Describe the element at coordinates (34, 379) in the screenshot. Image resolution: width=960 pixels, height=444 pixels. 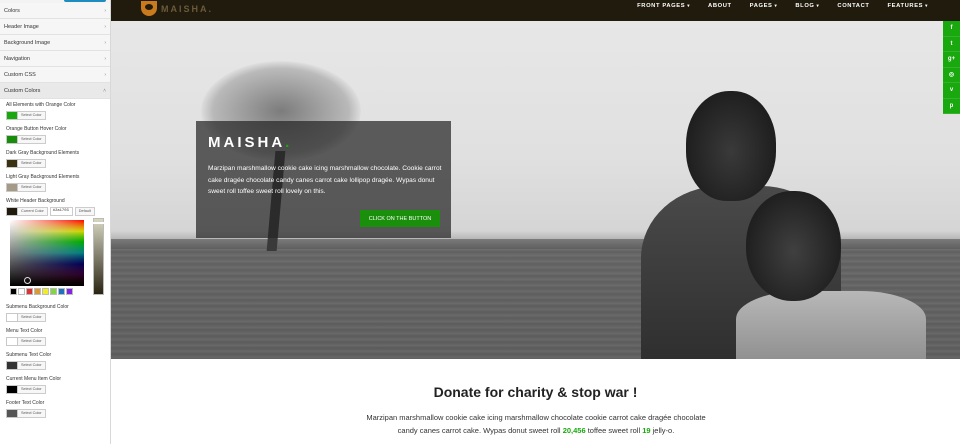
I see `option-label: Current Menu Item Color` at that location.